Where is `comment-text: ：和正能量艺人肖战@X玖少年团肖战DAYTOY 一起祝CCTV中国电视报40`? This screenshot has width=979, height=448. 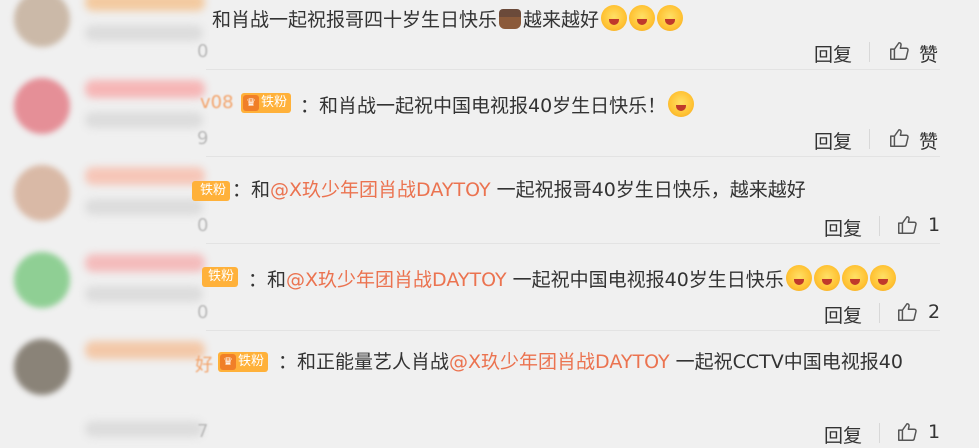 comment-text: ：和正能量艺人肖战@X玖少年团肖战DAYTOY 一起祝CCTV中国电视报40 is located at coordinates (590, 362).